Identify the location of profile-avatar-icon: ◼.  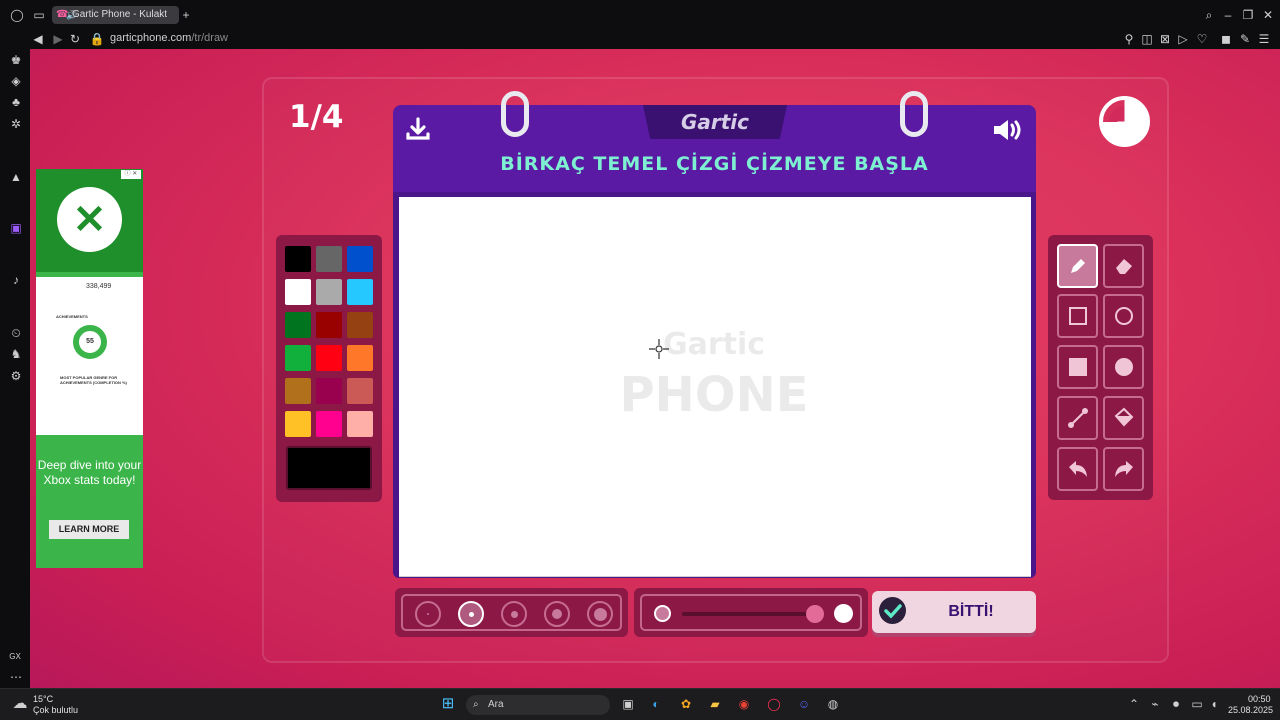
(1226, 39).